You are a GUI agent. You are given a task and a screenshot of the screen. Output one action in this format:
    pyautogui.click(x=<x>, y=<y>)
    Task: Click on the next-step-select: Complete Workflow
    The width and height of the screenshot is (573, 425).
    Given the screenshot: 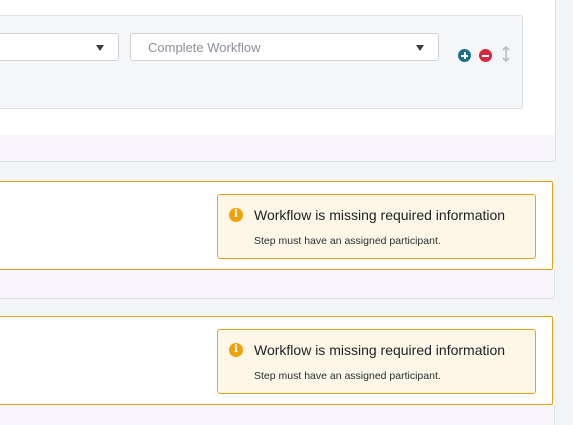 What is the action you would take?
    pyautogui.click(x=284, y=47)
    